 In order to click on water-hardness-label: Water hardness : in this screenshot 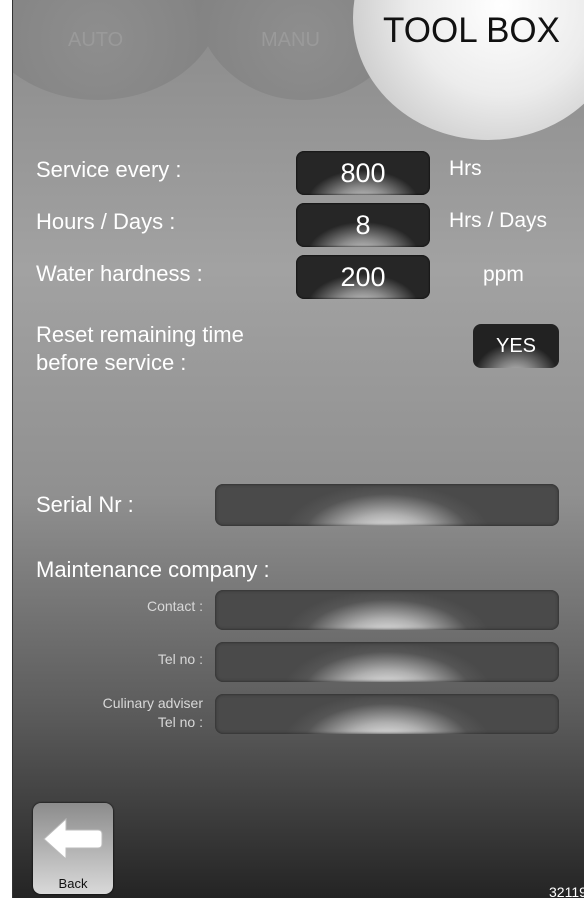, I will do `click(119, 273)`.